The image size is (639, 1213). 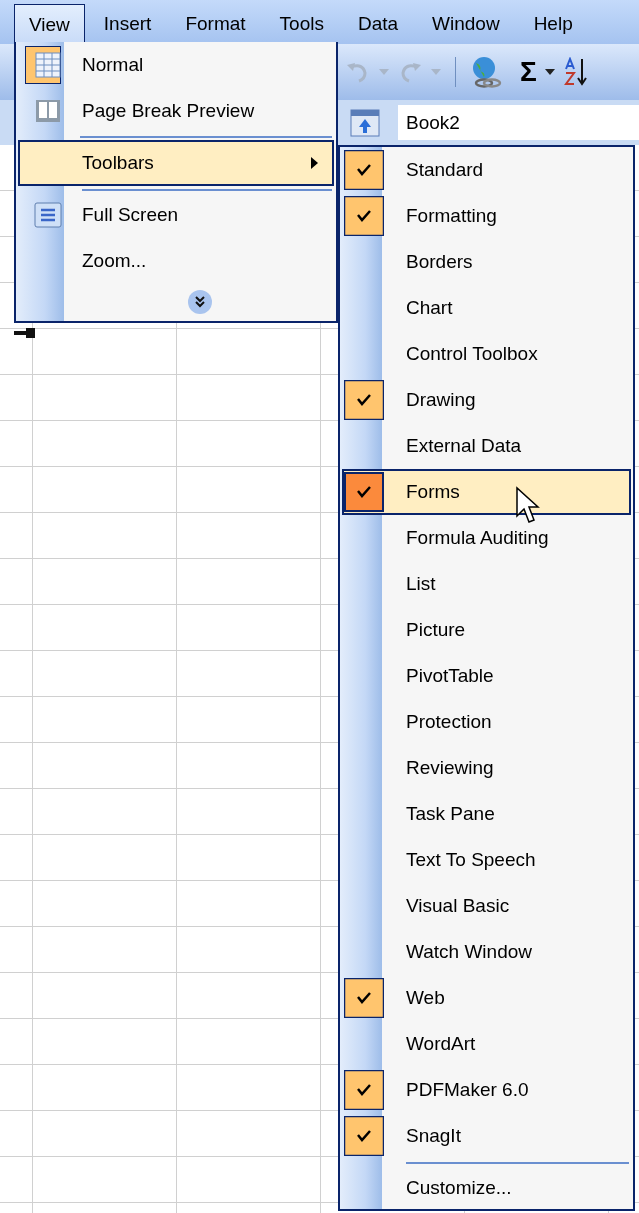 What do you see at coordinates (486, 814) in the screenshot?
I see `menu-item: Task Pane` at bounding box center [486, 814].